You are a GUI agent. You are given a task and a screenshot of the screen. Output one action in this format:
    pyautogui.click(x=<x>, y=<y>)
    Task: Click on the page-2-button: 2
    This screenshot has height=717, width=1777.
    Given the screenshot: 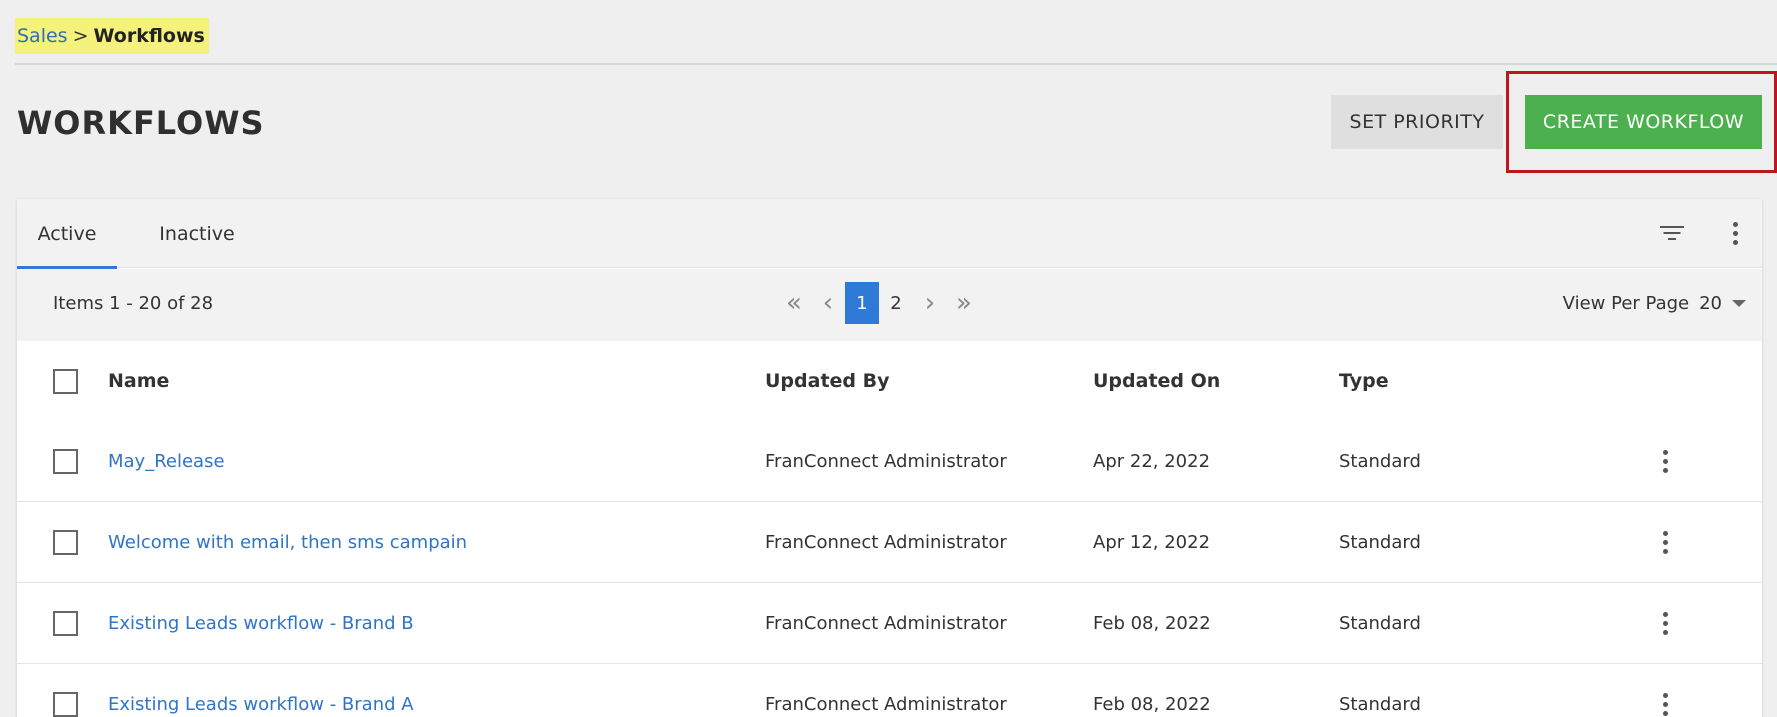 What is the action you would take?
    pyautogui.click(x=896, y=303)
    